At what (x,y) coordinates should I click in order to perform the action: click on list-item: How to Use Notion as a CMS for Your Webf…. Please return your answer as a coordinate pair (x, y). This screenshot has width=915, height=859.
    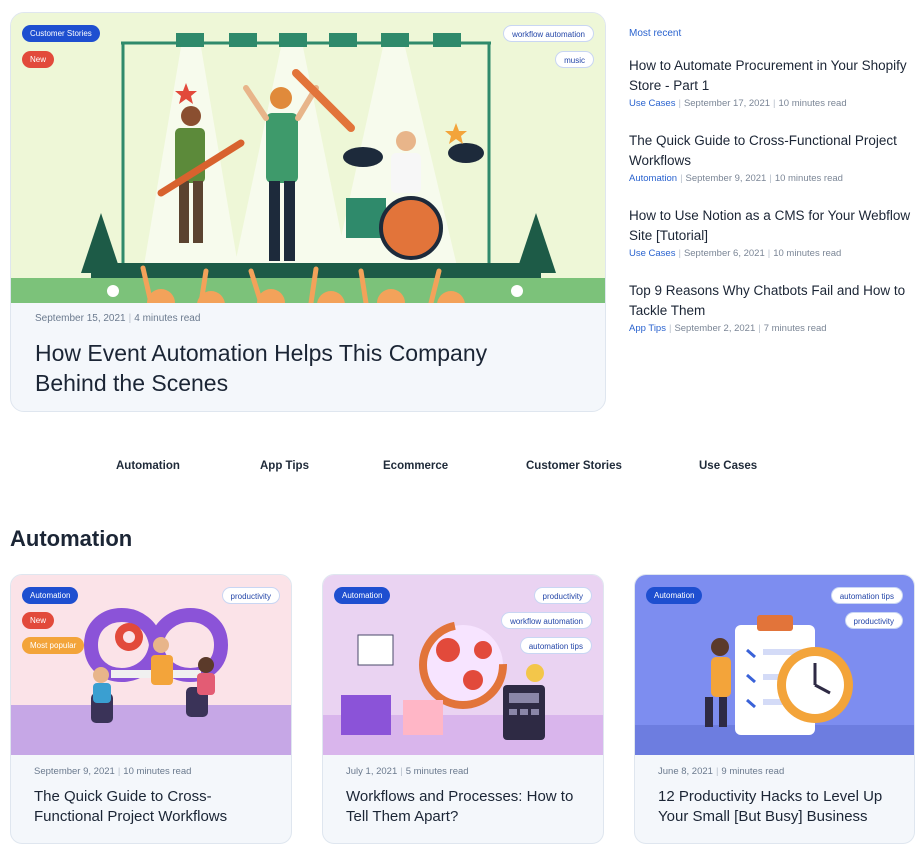
    Looking at the image, I should click on (772, 232).